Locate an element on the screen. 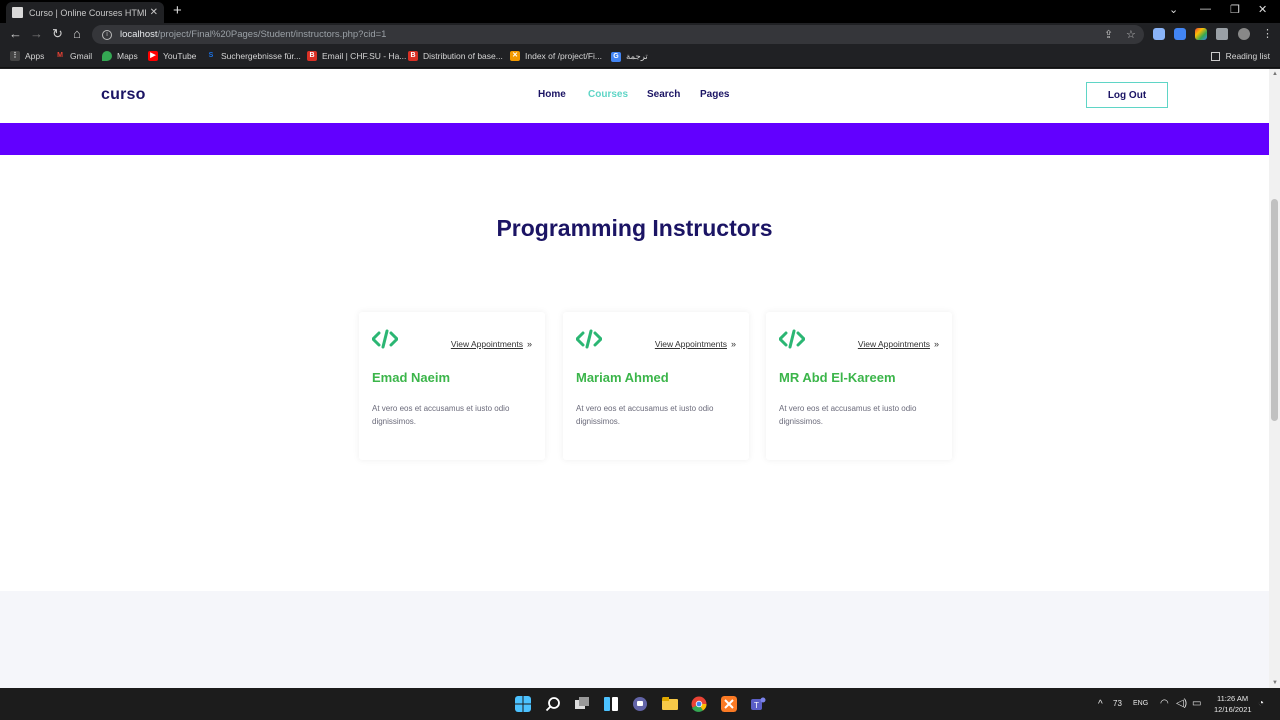  browser-tab: Curso | Online Courses HTML5 Te ✕ is located at coordinates (85, 12).